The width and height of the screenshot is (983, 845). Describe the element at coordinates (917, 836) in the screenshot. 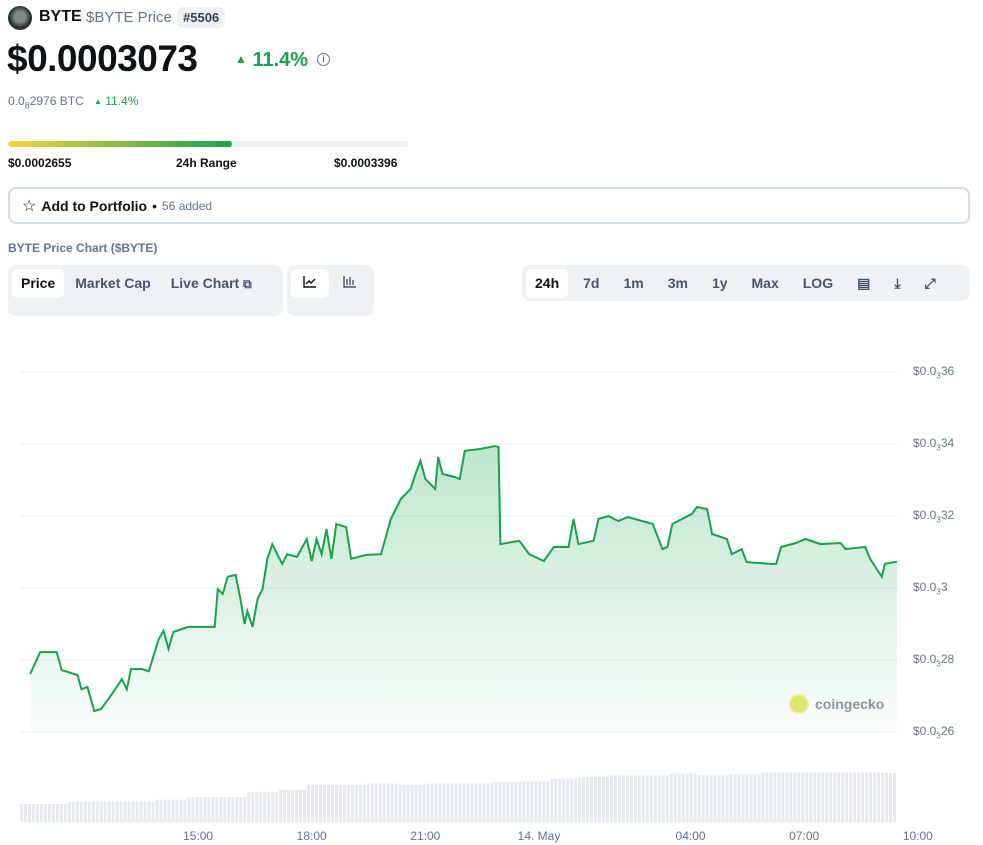

I see `x-tick-label: 10:00` at that location.